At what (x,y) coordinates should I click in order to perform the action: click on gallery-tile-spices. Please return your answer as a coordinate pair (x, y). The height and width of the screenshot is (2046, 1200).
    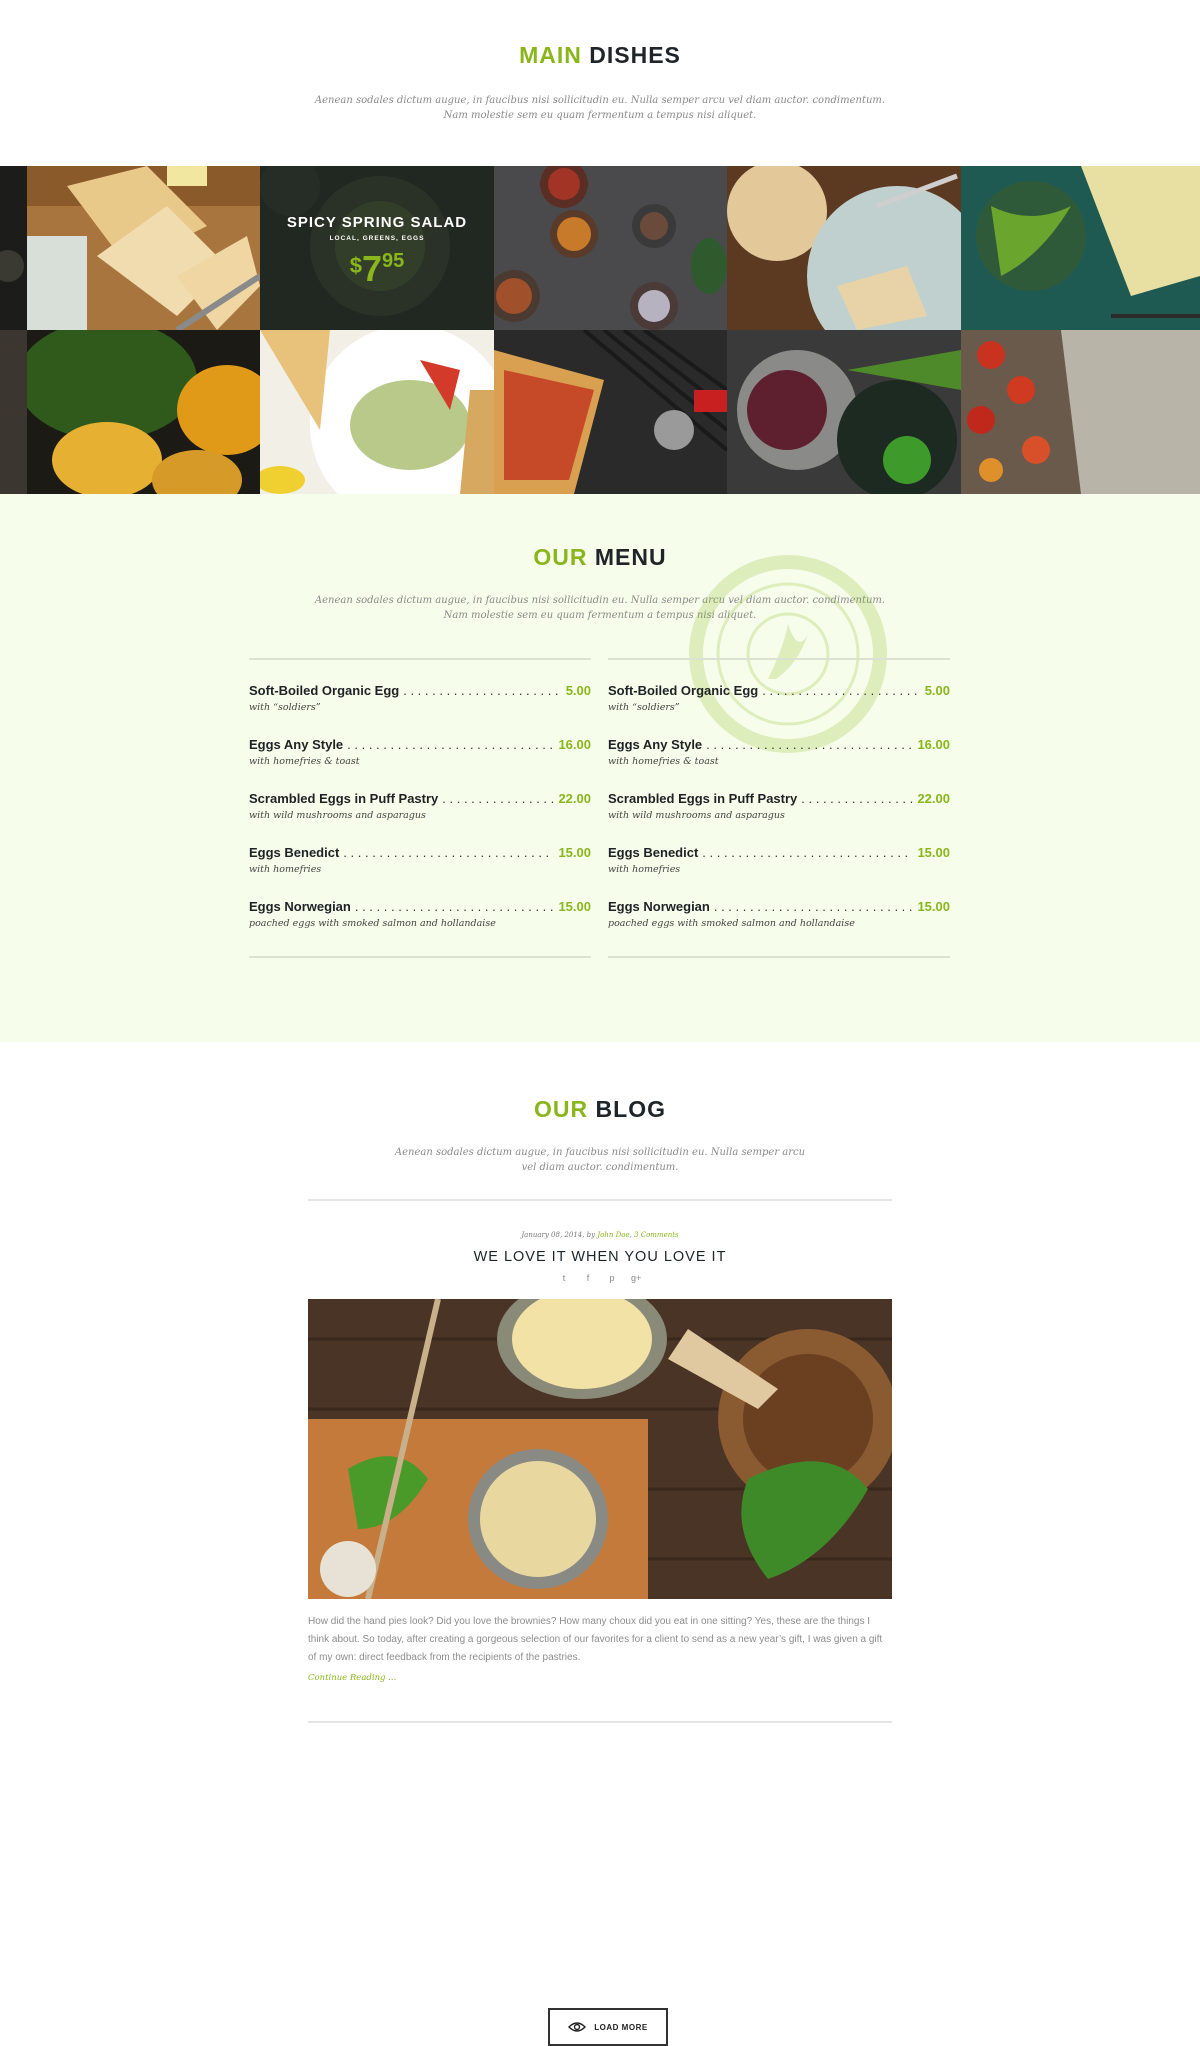
    Looking at the image, I should click on (610, 248).